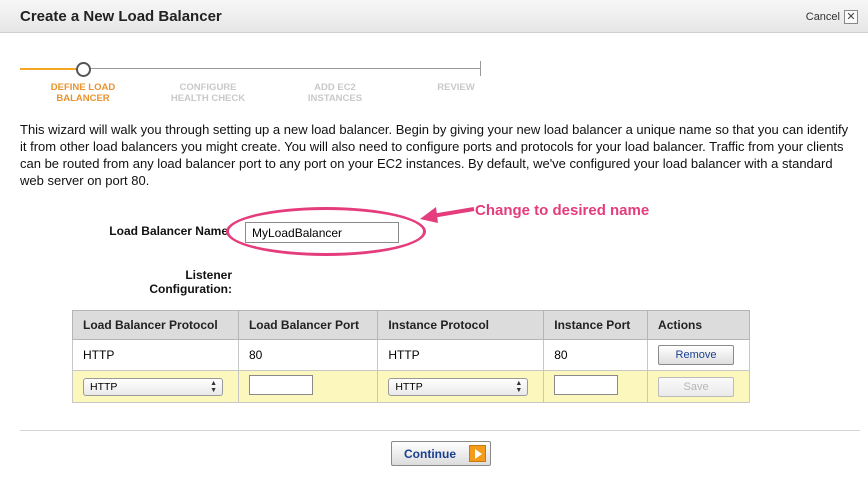  What do you see at coordinates (430, 454) in the screenshot?
I see `continue-label: Continue` at bounding box center [430, 454].